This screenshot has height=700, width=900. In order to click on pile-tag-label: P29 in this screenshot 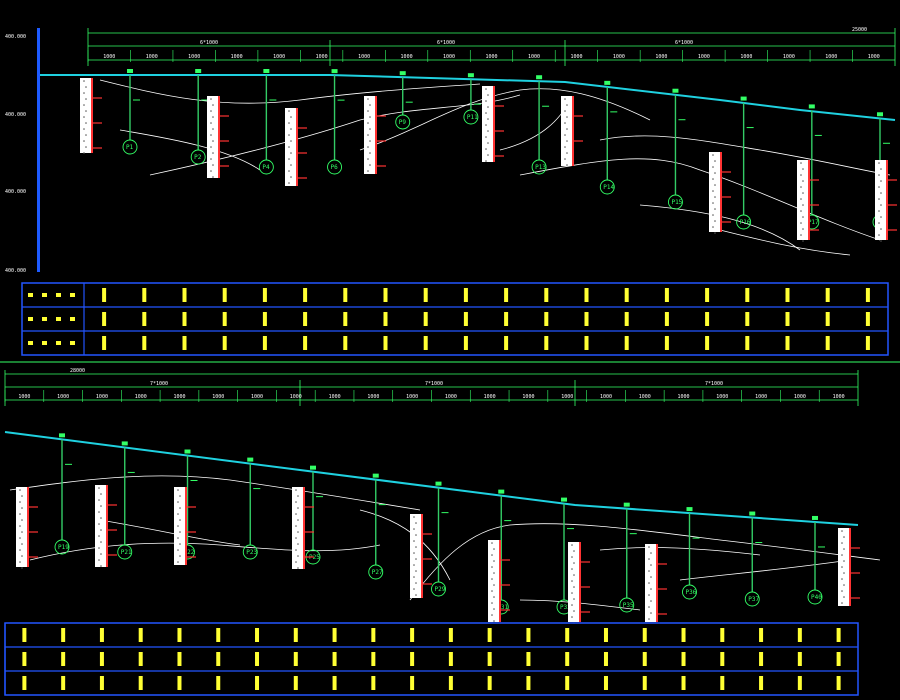, I will do `click(440, 589)`.